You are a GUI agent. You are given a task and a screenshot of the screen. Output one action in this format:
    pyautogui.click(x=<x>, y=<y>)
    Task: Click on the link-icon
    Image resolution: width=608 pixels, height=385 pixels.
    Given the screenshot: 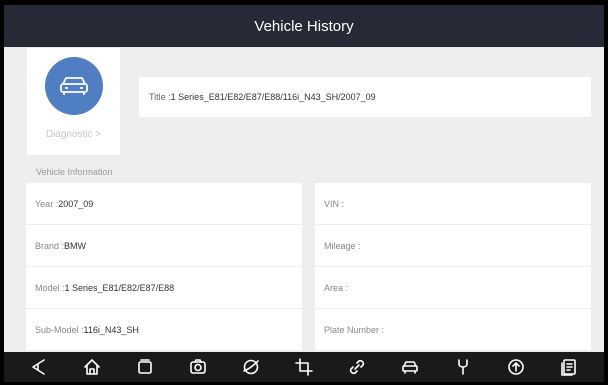 What is the action you would take?
    pyautogui.click(x=357, y=367)
    